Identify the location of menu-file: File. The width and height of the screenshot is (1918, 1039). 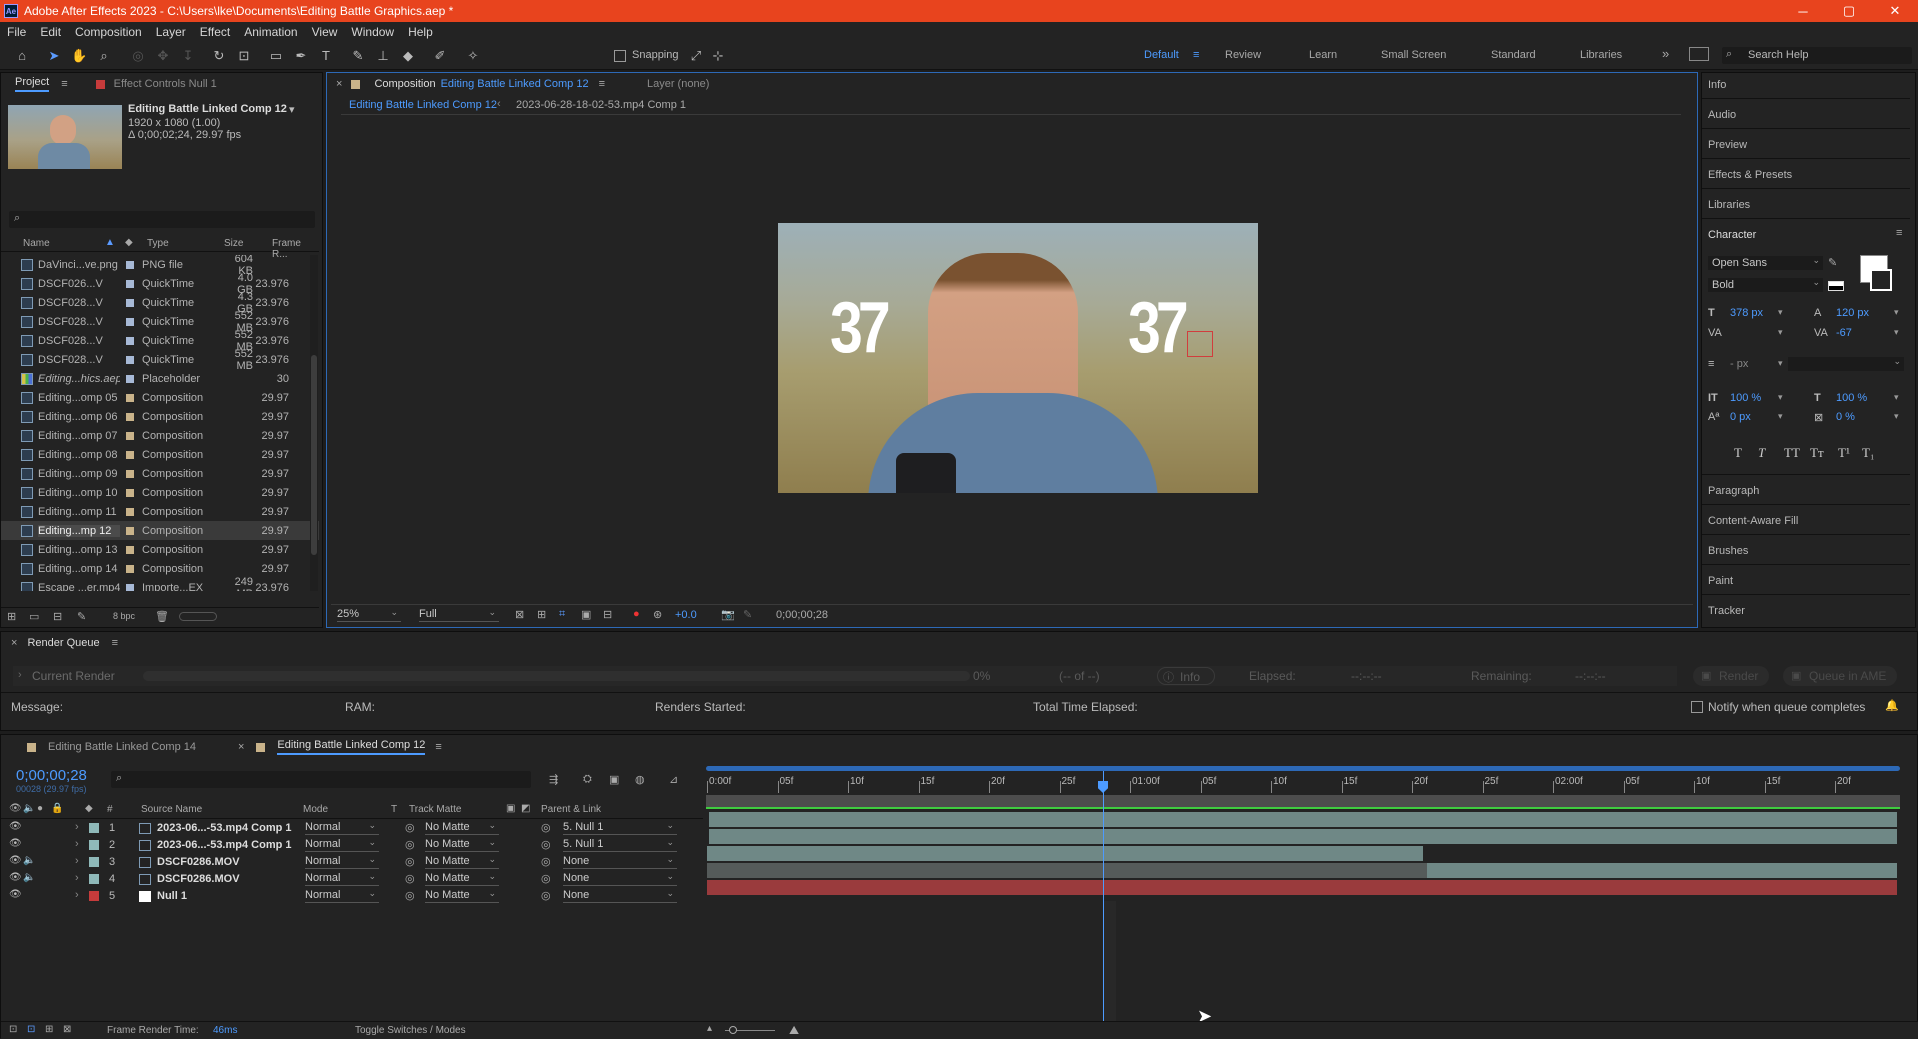
(16, 32).